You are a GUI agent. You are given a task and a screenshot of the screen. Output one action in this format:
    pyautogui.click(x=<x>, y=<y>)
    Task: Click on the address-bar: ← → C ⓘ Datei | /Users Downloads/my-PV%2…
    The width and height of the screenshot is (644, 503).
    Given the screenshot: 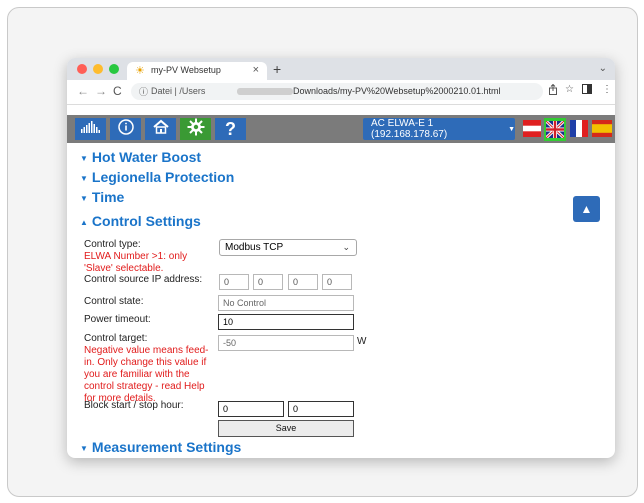 What is the action you would take?
    pyautogui.click(x=341, y=92)
    